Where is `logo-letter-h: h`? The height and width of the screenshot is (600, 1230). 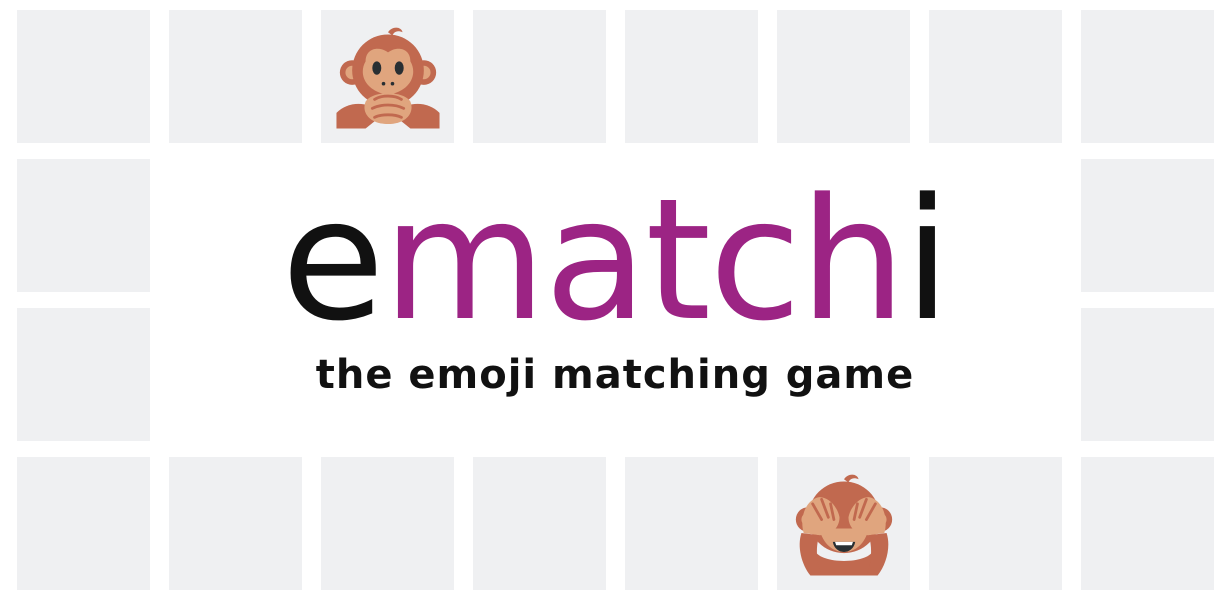 logo-letter-h: h is located at coordinates (852, 260).